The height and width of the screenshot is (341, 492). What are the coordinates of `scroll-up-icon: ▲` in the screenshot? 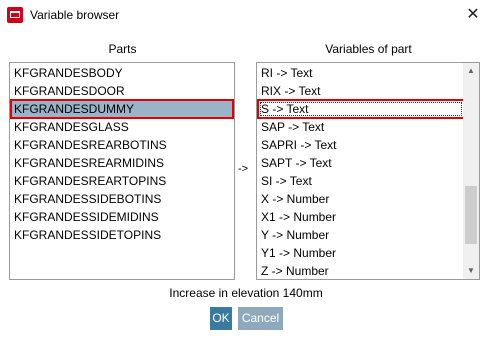 It's located at (471, 71).